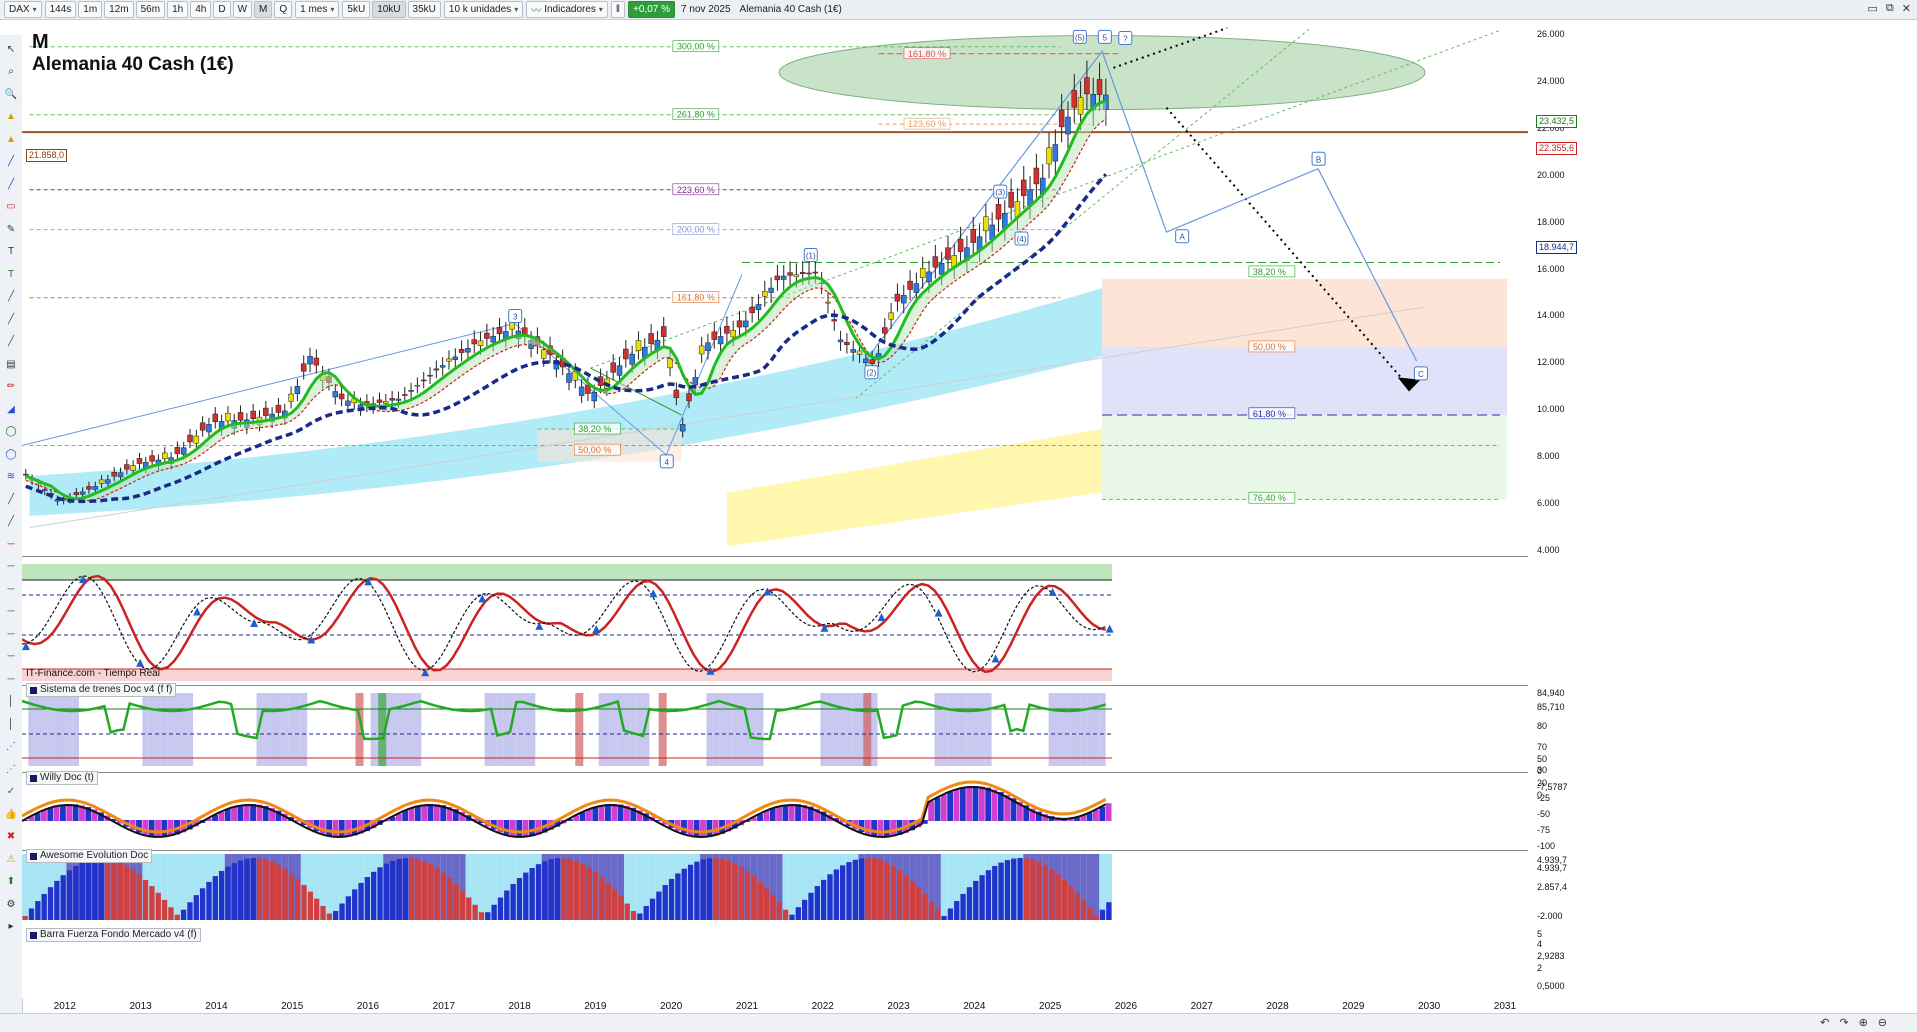 The height and width of the screenshot is (1032, 1917). What do you see at coordinates (11, 904) in the screenshot?
I see `settings-icon: ⚙` at bounding box center [11, 904].